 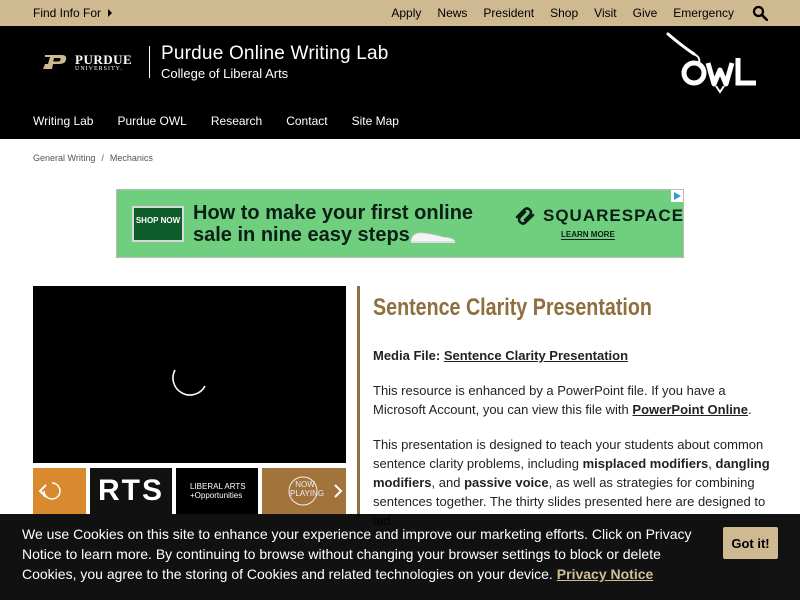 What do you see at coordinates (605, 13) in the screenshot?
I see `link-visit: Visit` at bounding box center [605, 13].